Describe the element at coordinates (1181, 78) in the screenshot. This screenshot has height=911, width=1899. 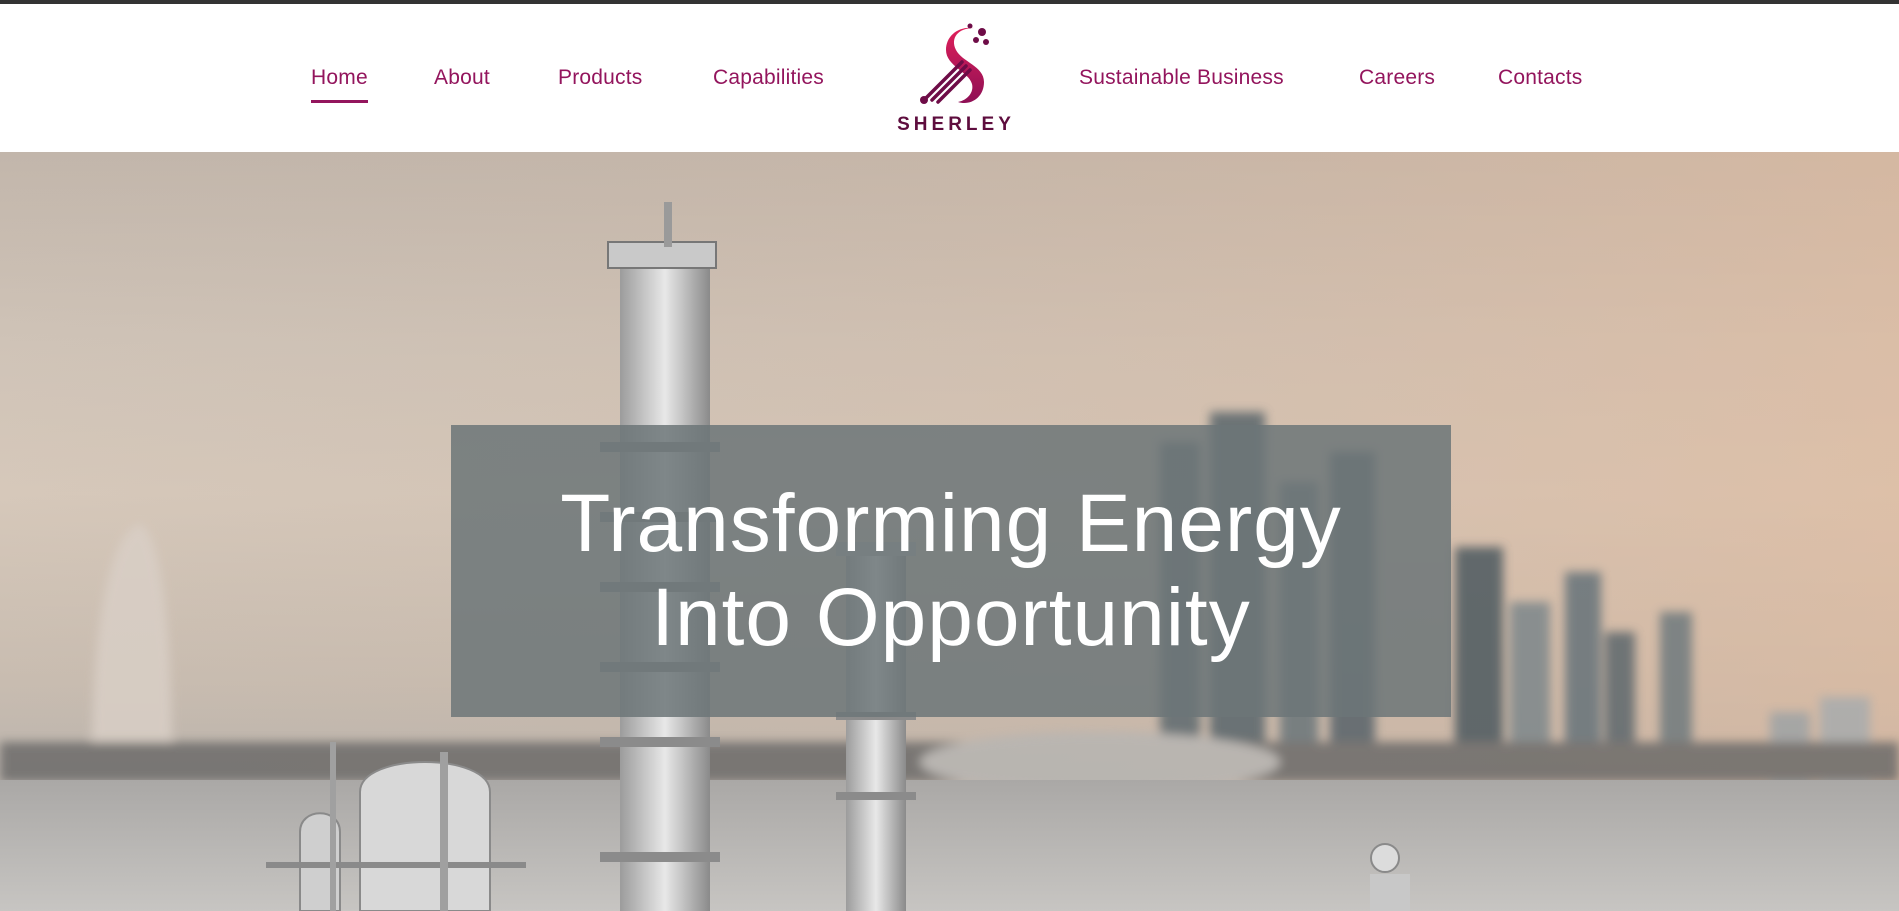
I see `nav-sustainable-business: Sustainable Business` at that location.